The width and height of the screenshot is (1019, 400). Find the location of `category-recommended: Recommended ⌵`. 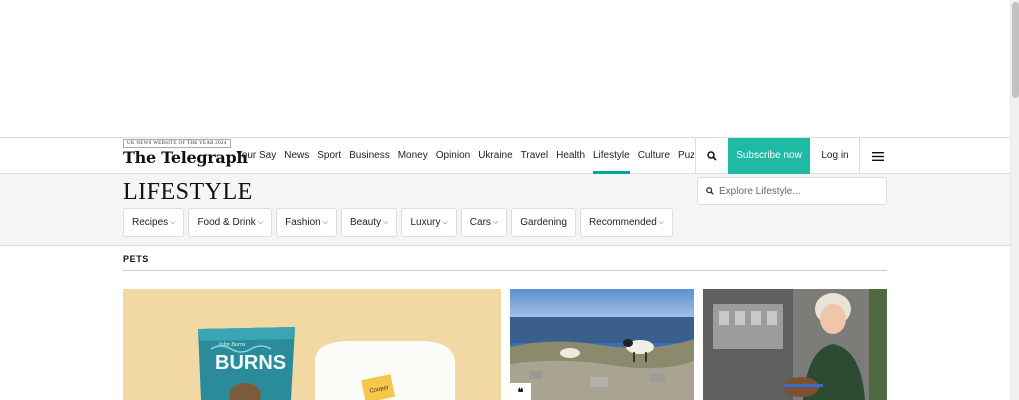

category-recommended: Recommended ⌵ is located at coordinates (626, 222).